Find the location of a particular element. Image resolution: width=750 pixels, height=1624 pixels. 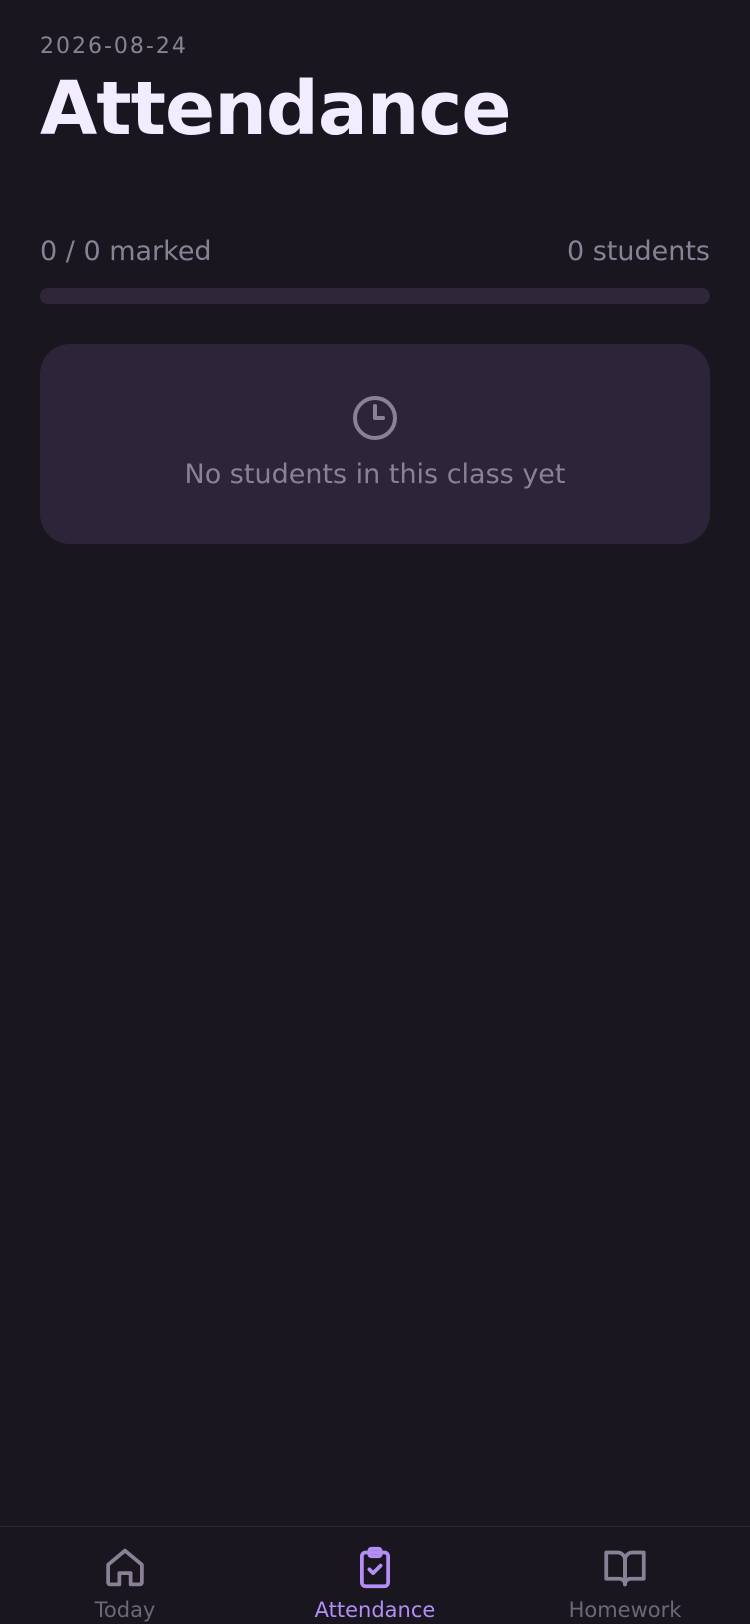

bottom-tab-bar: Today Attendance Homework is located at coordinates (375, 1575).